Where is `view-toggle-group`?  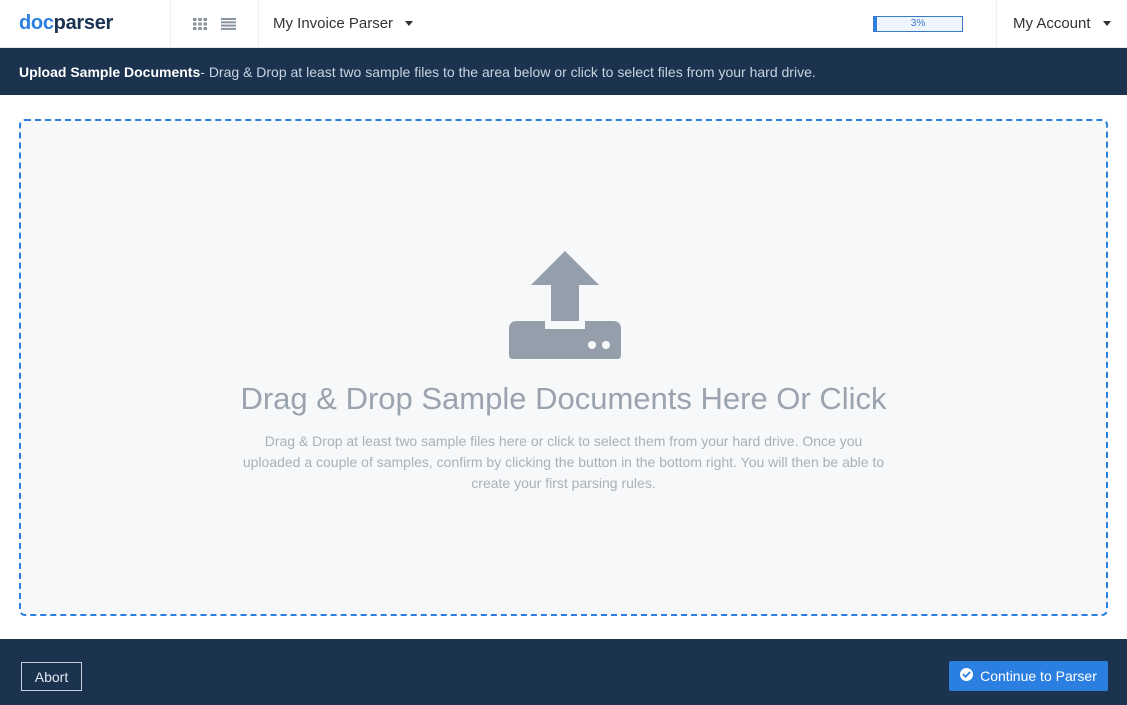
view-toggle-group is located at coordinates (215, 23).